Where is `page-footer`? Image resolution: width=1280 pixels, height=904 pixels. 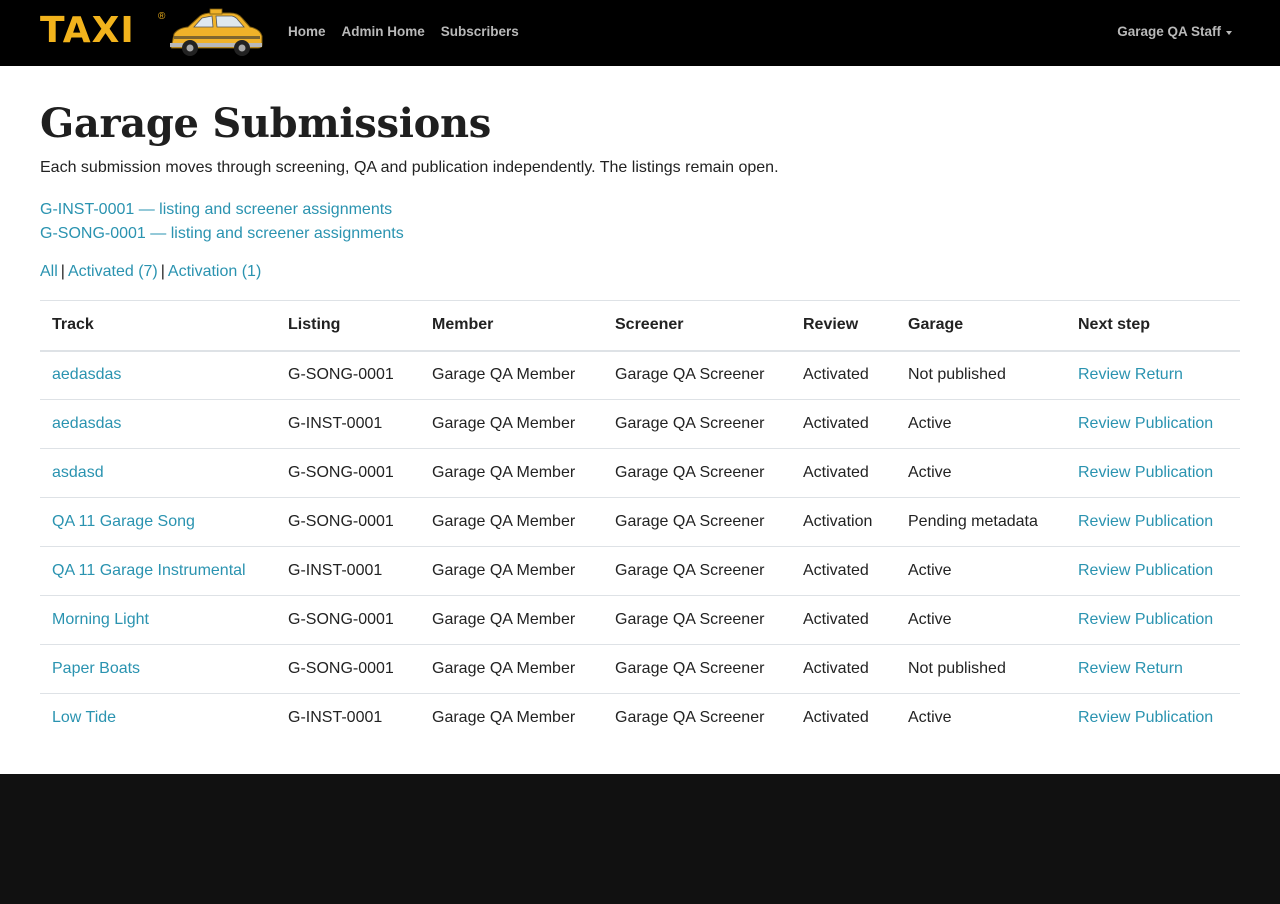 page-footer is located at coordinates (640, 839).